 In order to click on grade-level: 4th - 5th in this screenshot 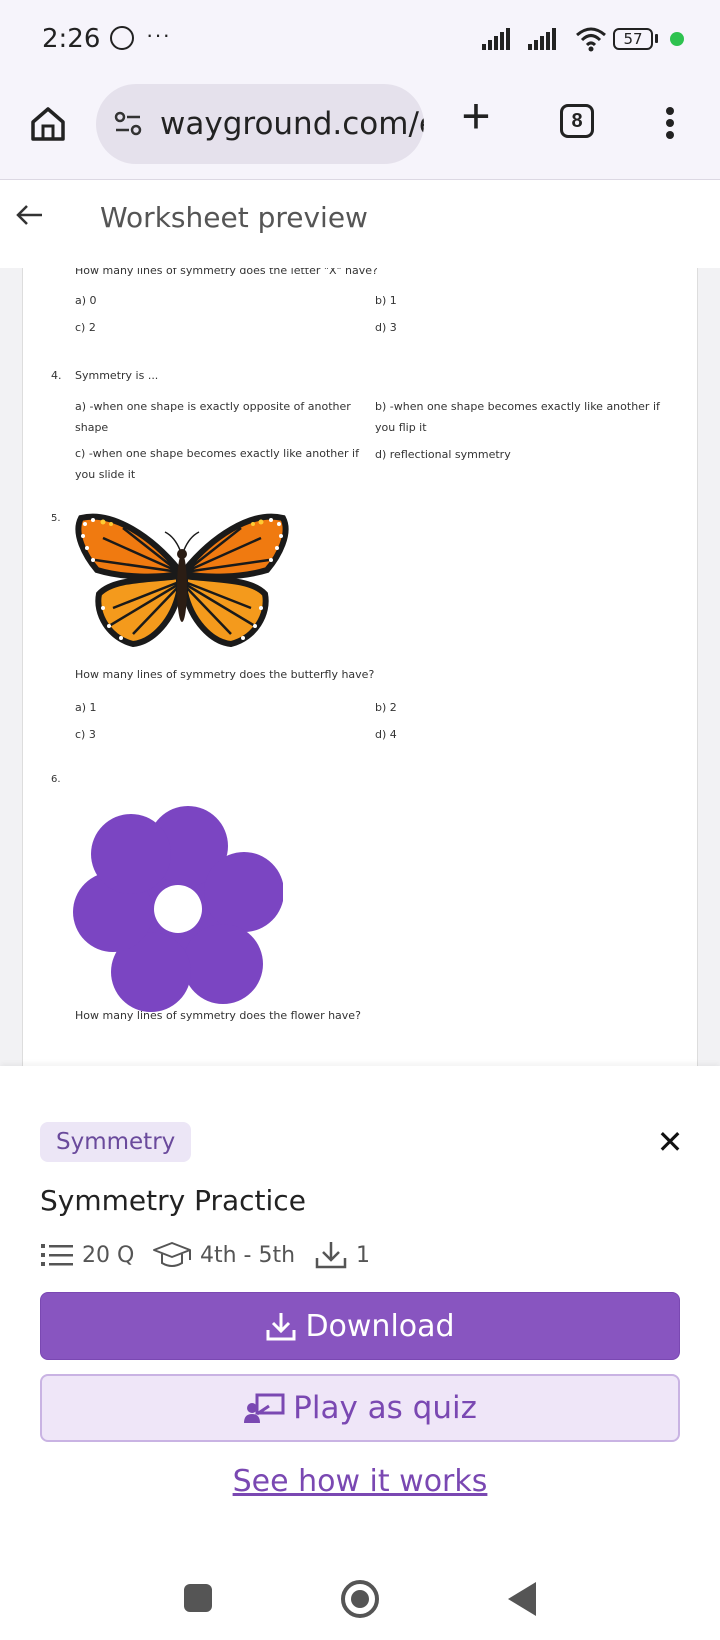, I will do `click(223, 1255)`.